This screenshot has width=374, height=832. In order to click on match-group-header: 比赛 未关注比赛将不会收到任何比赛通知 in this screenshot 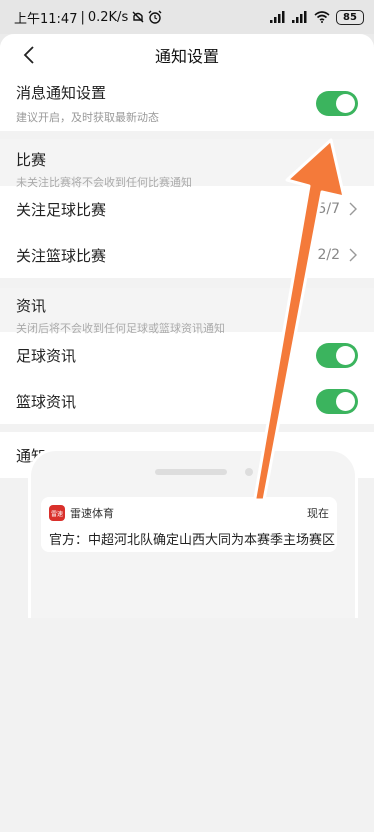, I will do `click(187, 164)`.